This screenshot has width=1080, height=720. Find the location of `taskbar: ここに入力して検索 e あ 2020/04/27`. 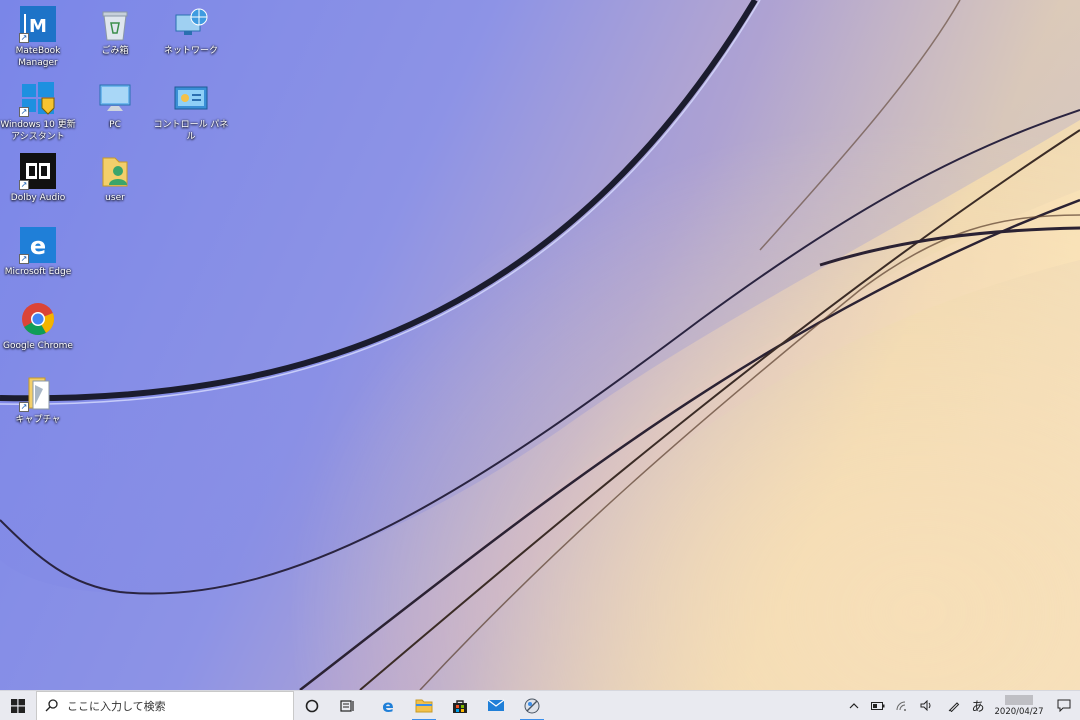

taskbar: ここに入力して検索 e あ 2020/04/27 is located at coordinates (540, 705).